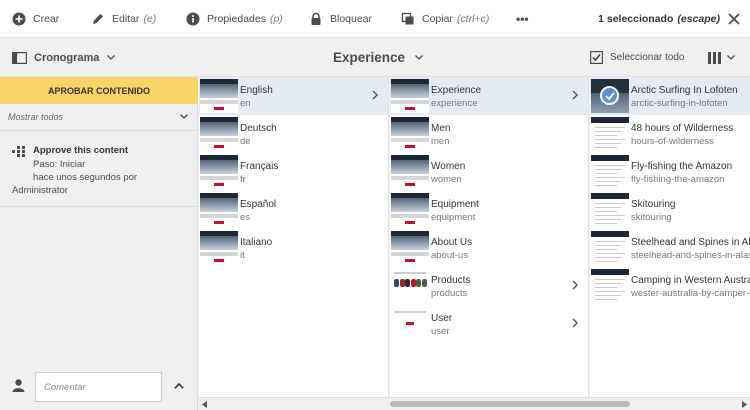 The image size is (750, 410). What do you see at coordinates (293, 210) in the screenshot?
I see `column-item: Español es` at bounding box center [293, 210].